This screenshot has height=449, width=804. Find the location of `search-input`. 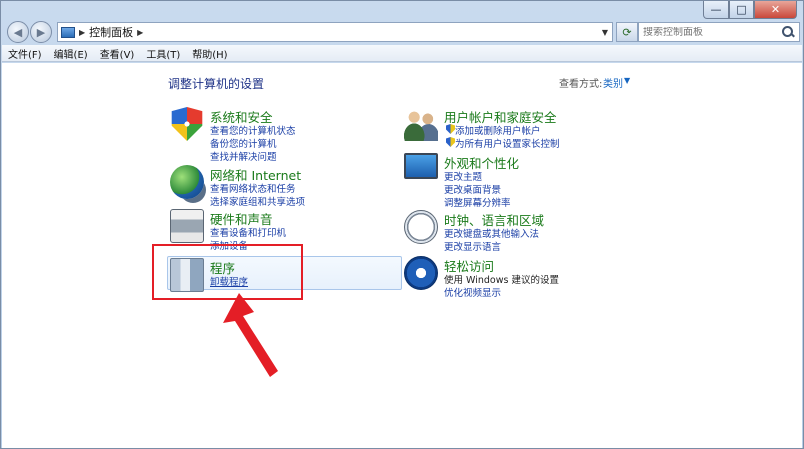

search-input is located at coordinates (710, 32).